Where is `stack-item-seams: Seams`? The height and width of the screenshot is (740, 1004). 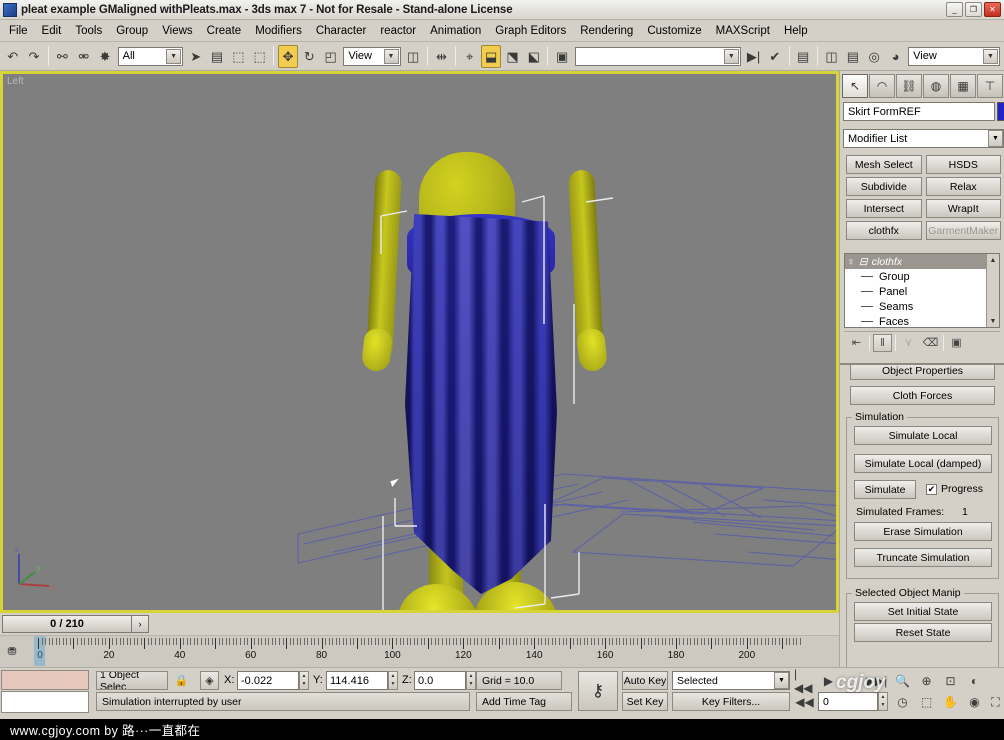 stack-item-seams: Seams is located at coordinates (922, 306).